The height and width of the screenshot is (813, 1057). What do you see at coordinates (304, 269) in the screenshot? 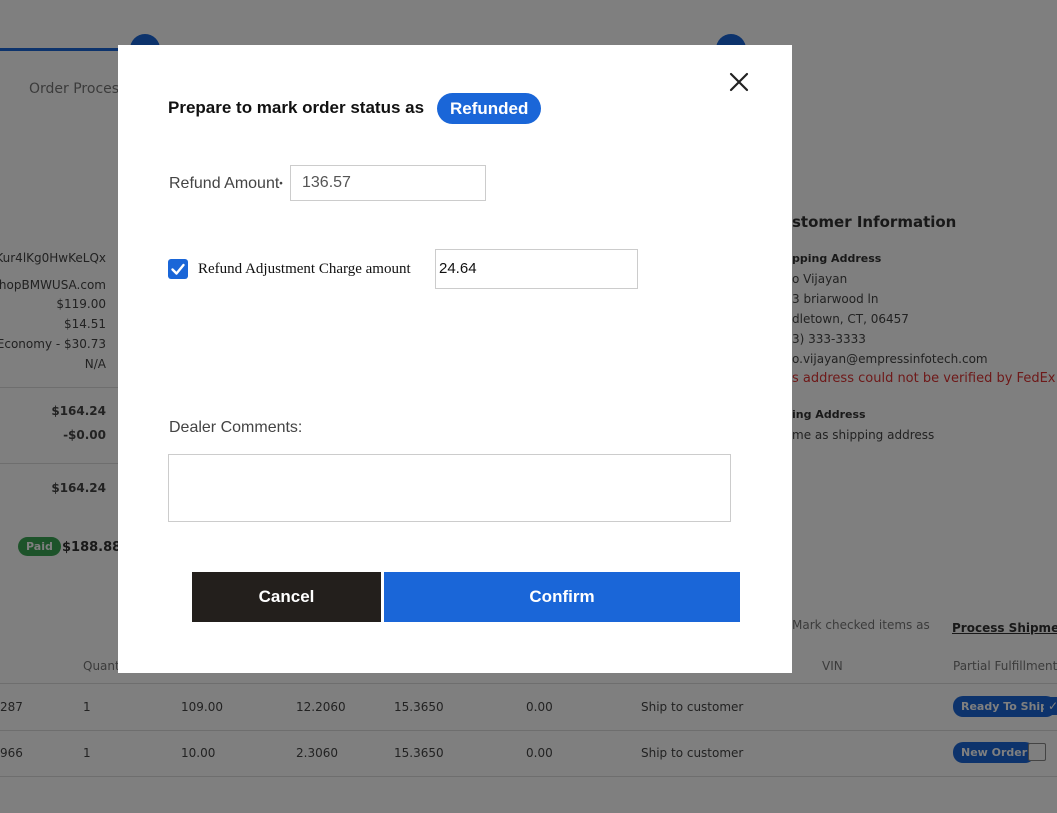
I see `adjustment-label: Refund Adjustment Charge amount` at bounding box center [304, 269].